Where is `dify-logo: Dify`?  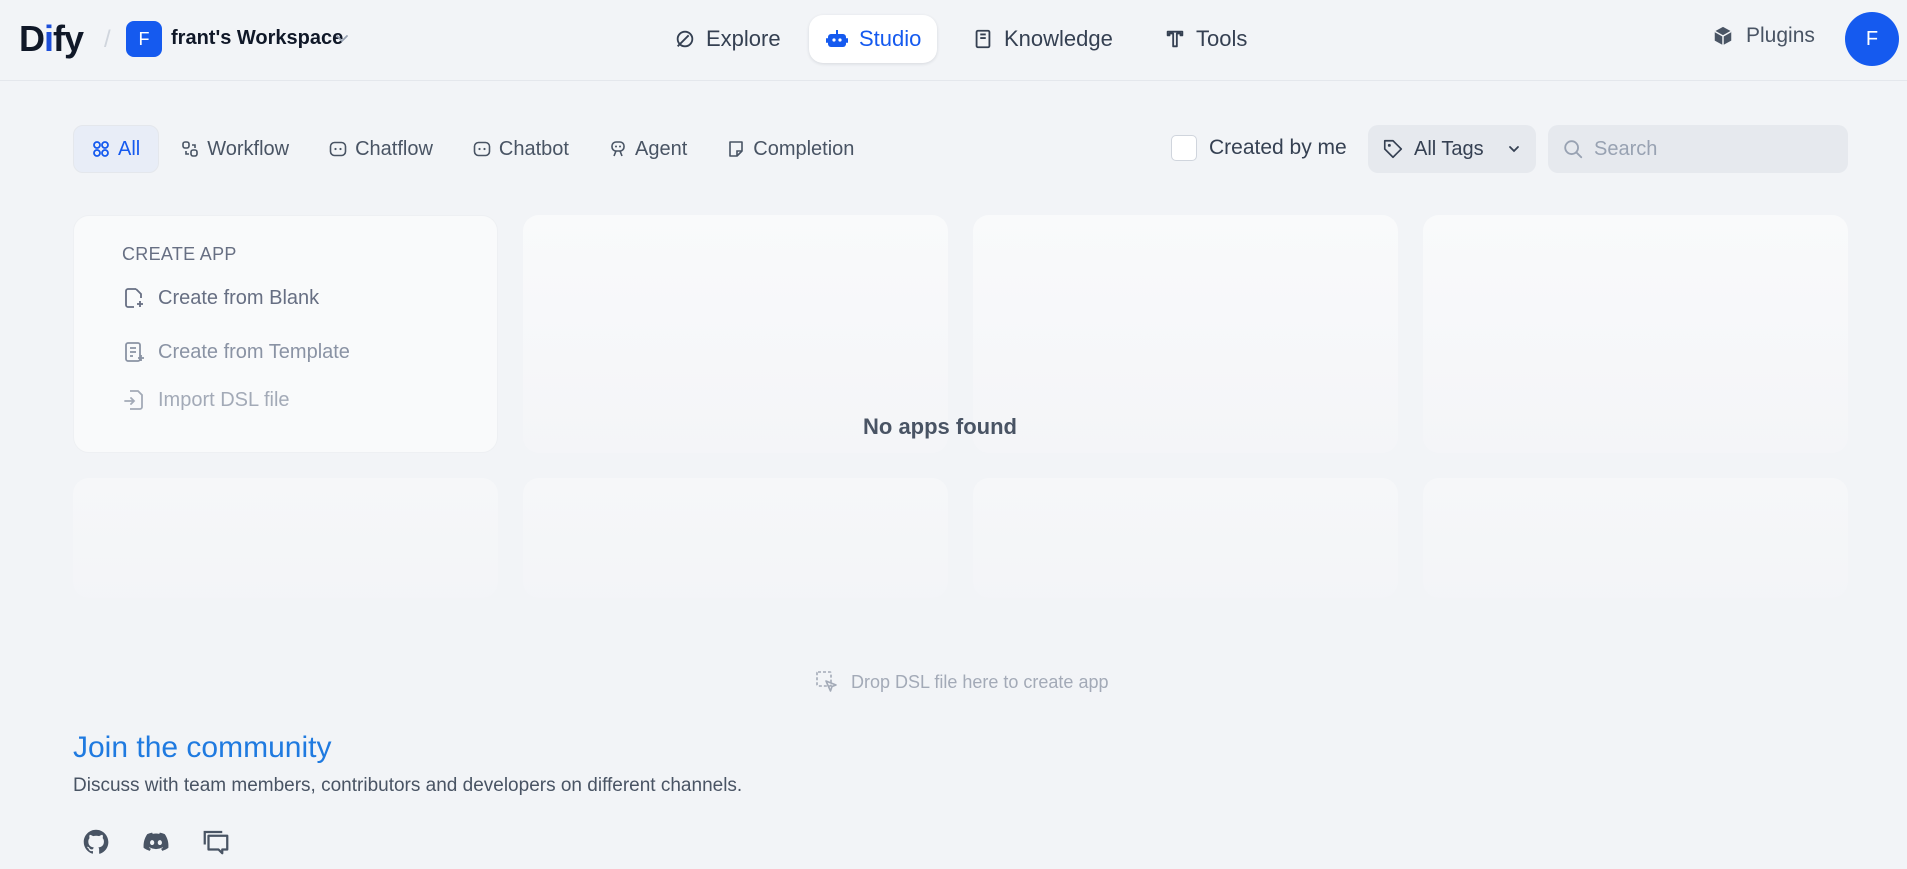 dify-logo: Dify is located at coordinates (51, 39).